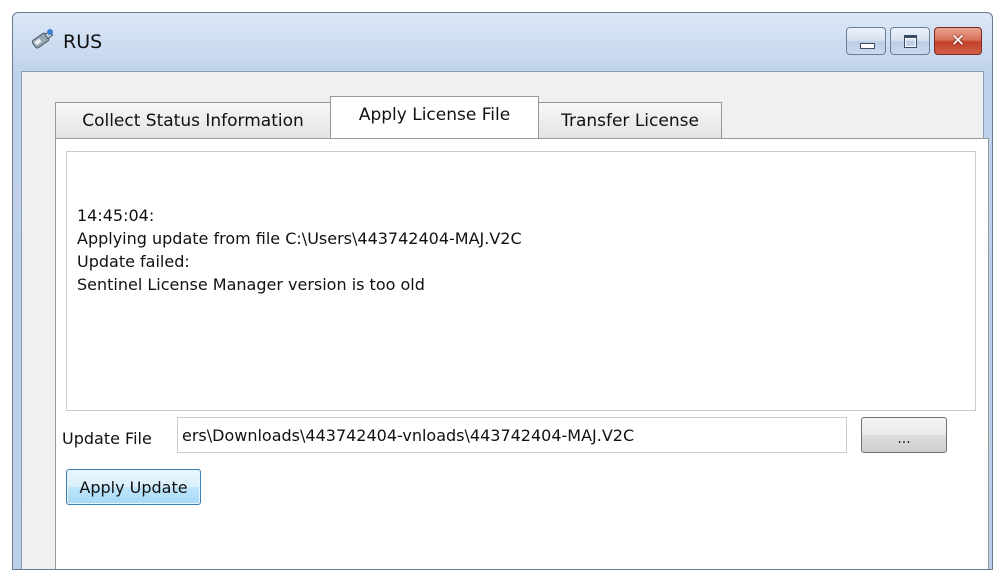 This screenshot has height=570, width=995. Describe the element at coordinates (630, 120) in the screenshot. I see `tab-transfer-license: Transfer License` at that location.